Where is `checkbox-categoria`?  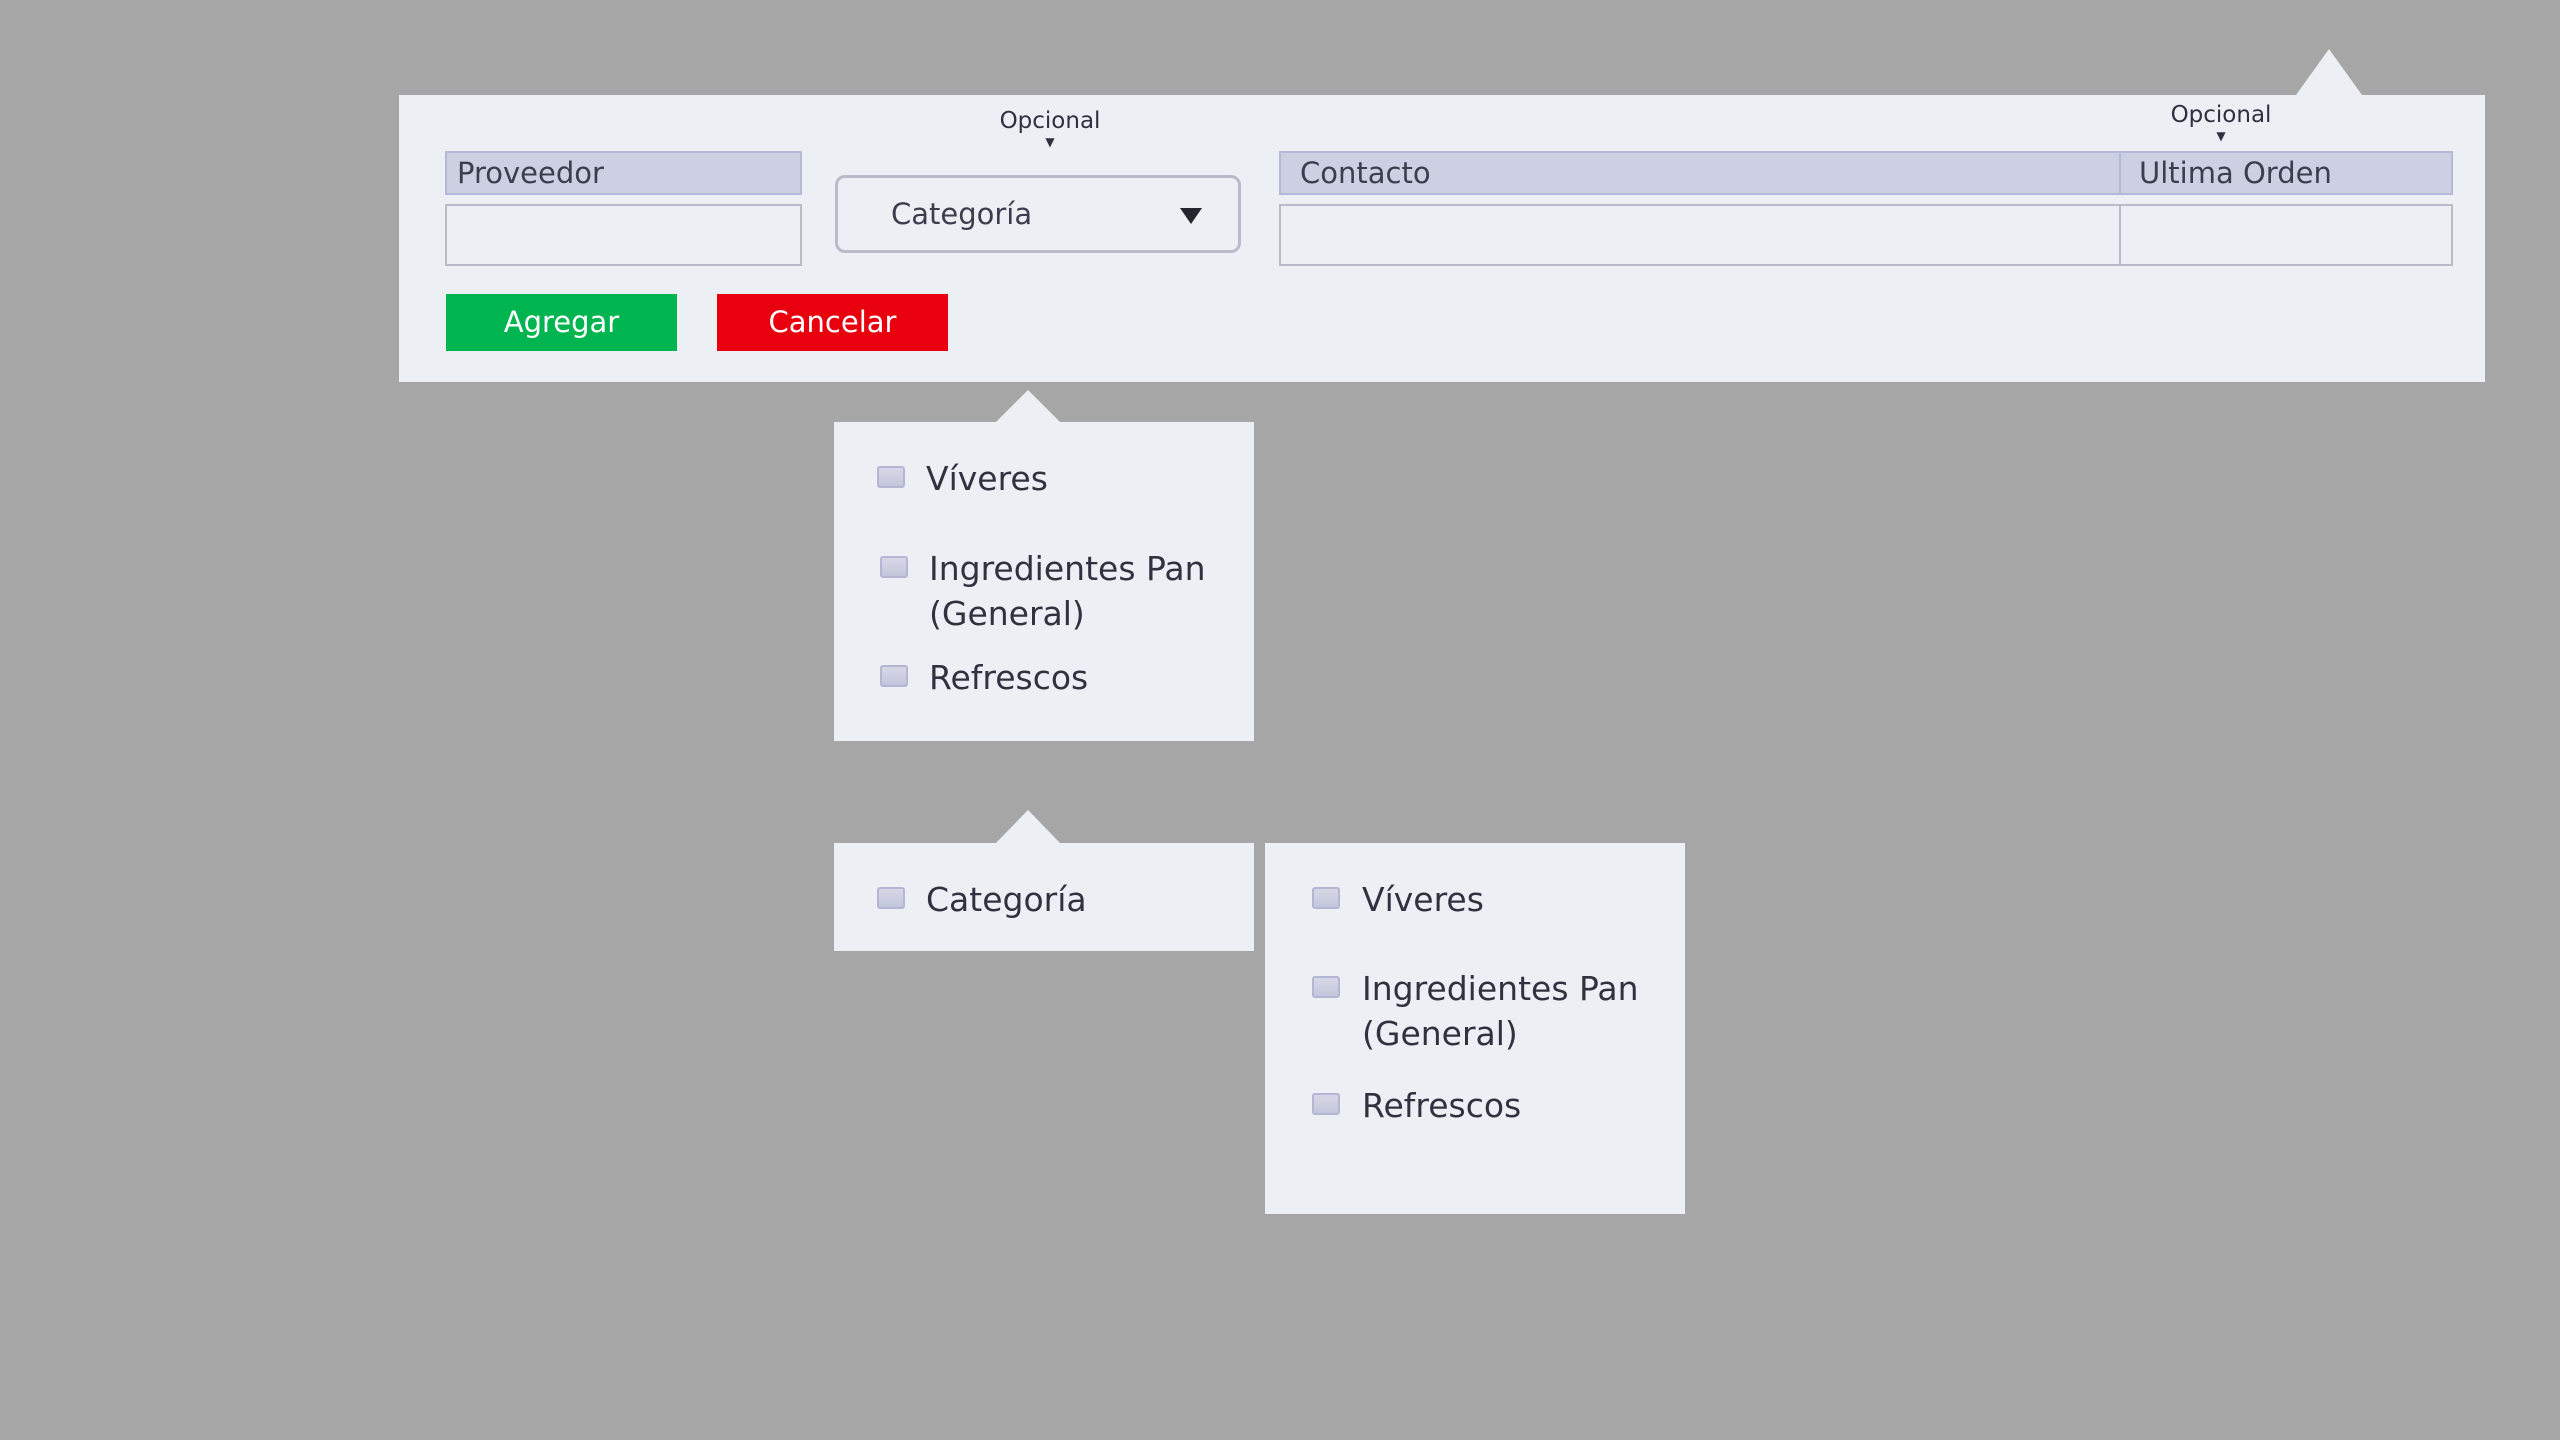
checkbox-categoria is located at coordinates (891, 898).